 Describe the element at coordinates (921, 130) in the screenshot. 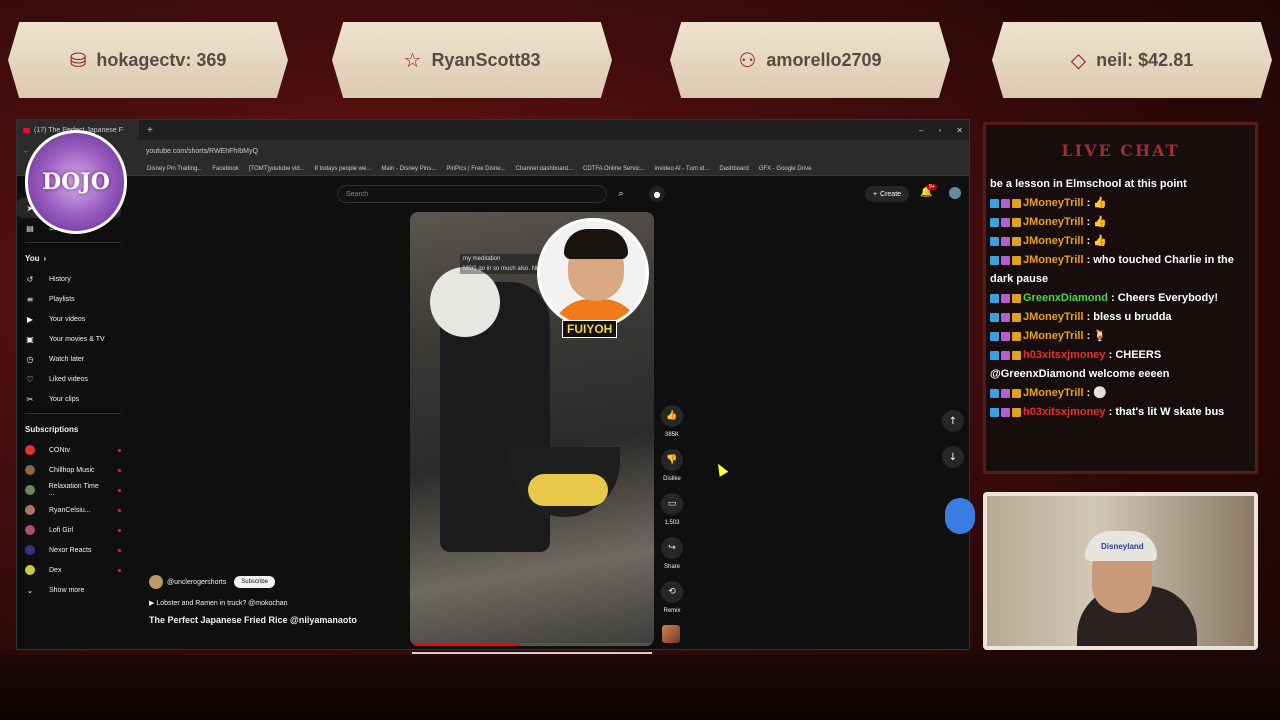

I see `minimize-button: –` at that location.